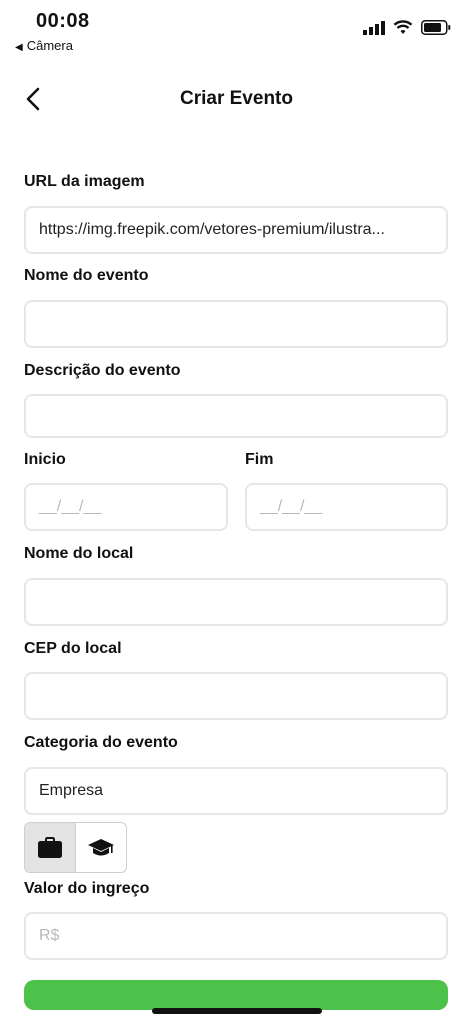 This screenshot has width=473, height=1024. I want to click on back-to-app-link: ◀ Câmera, so click(44, 45).